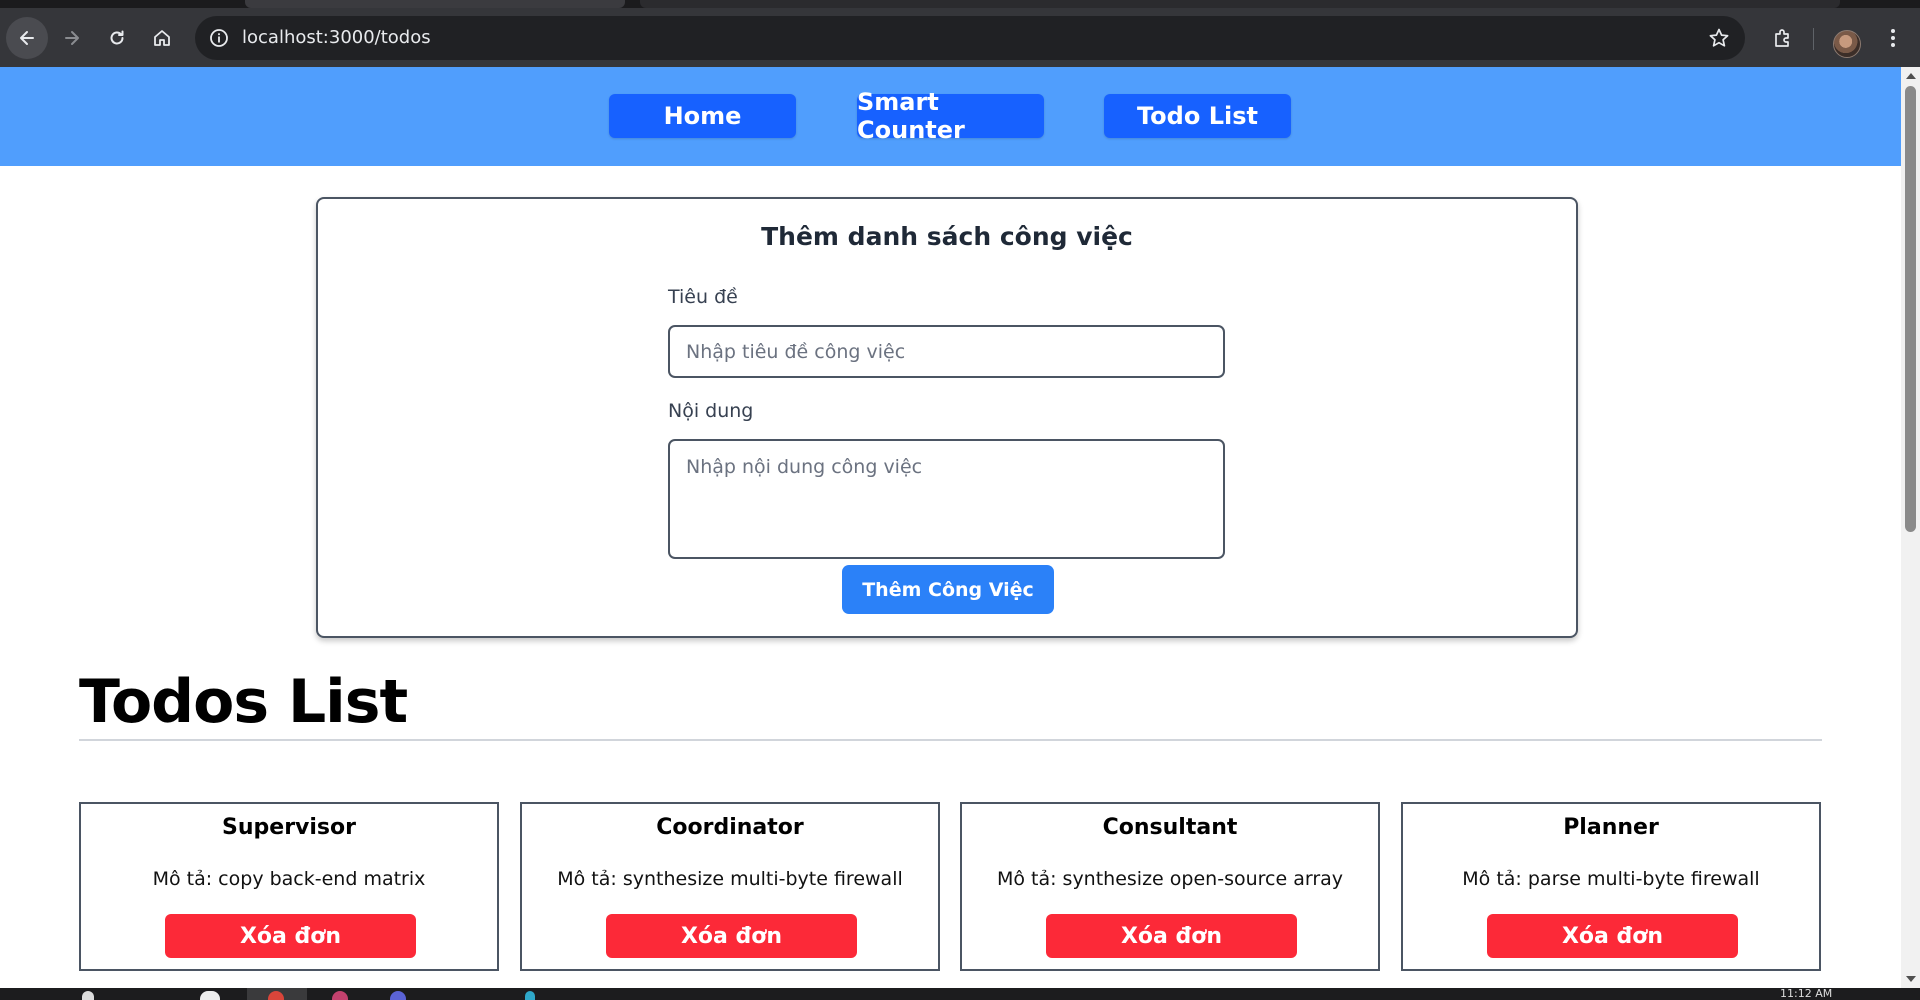 The image size is (1920, 1000). What do you see at coordinates (1910, 309) in the screenshot?
I see `scrollbar-thumb` at bounding box center [1910, 309].